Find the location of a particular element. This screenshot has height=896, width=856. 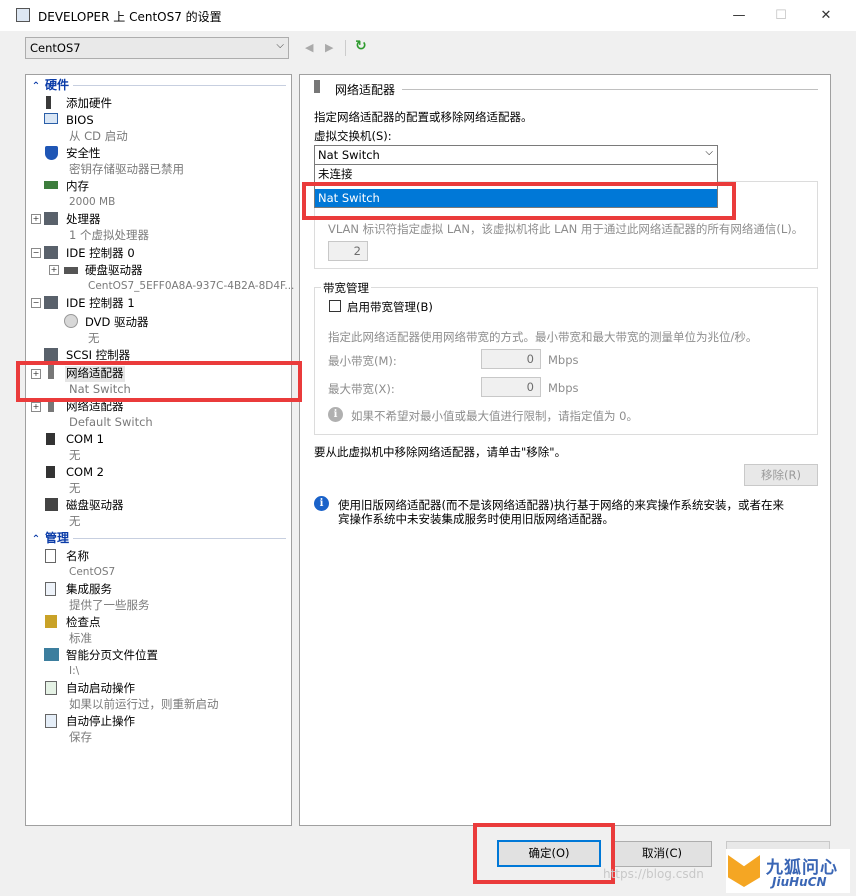

com2-detail: 无 is located at coordinates (75, 488).